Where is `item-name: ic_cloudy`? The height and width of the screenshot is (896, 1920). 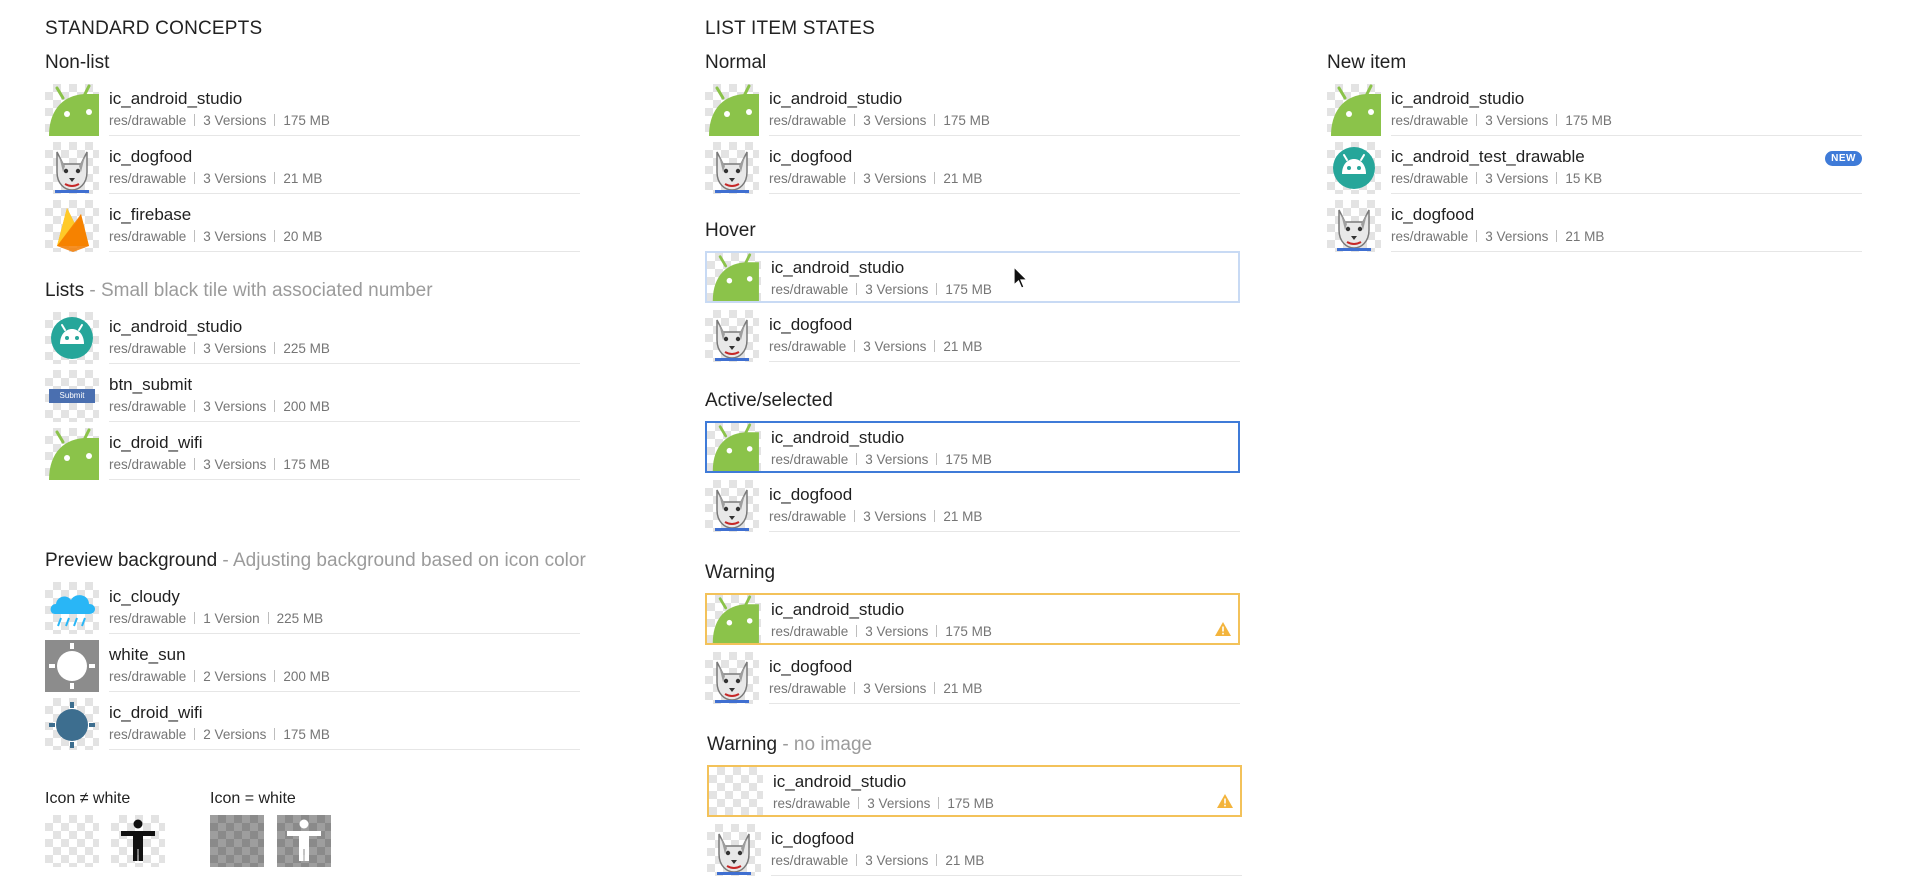
item-name: ic_cloudy is located at coordinates (144, 596).